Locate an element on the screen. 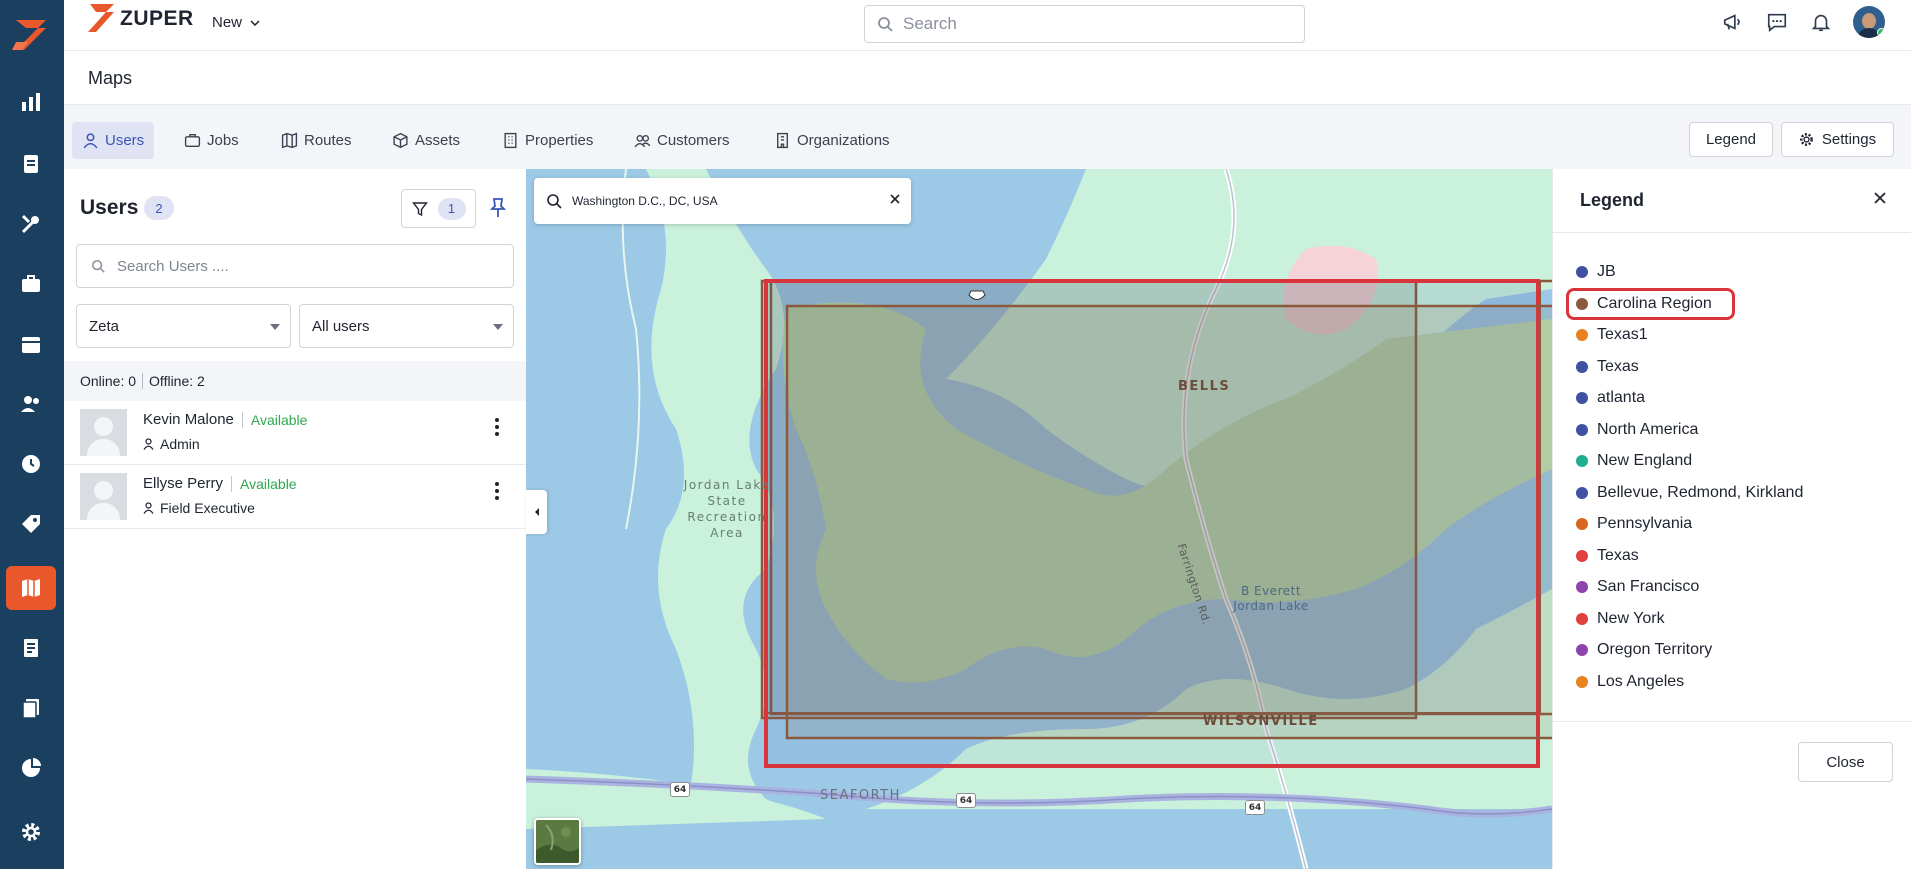 This screenshot has height=869, width=1911. legend-item: JB is located at coordinates (1596, 272).